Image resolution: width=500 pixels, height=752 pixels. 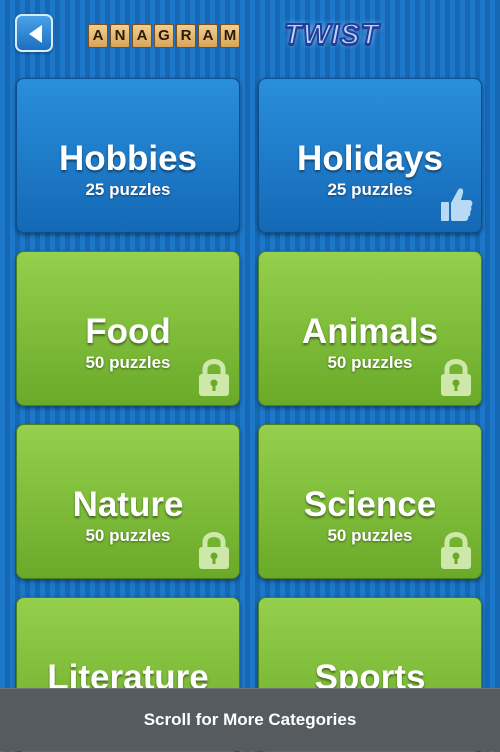 I want to click on logo-tile: N, so click(x=120, y=36).